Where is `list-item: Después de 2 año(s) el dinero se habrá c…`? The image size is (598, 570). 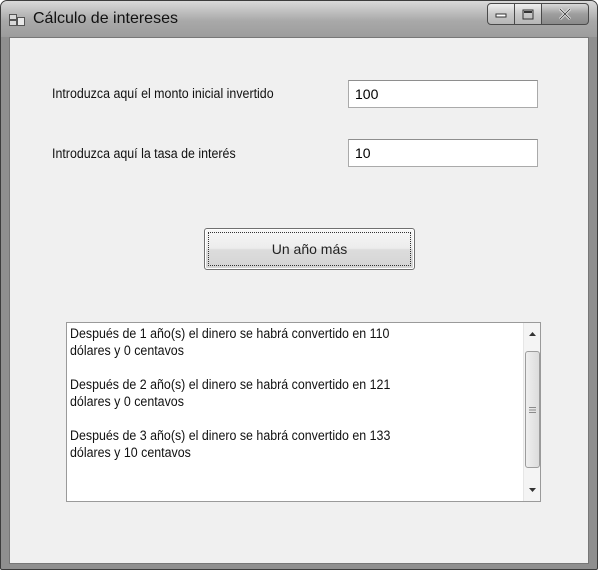
list-item: Después de 2 año(s) el dinero se habrá c… is located at coordinates (272, 384).